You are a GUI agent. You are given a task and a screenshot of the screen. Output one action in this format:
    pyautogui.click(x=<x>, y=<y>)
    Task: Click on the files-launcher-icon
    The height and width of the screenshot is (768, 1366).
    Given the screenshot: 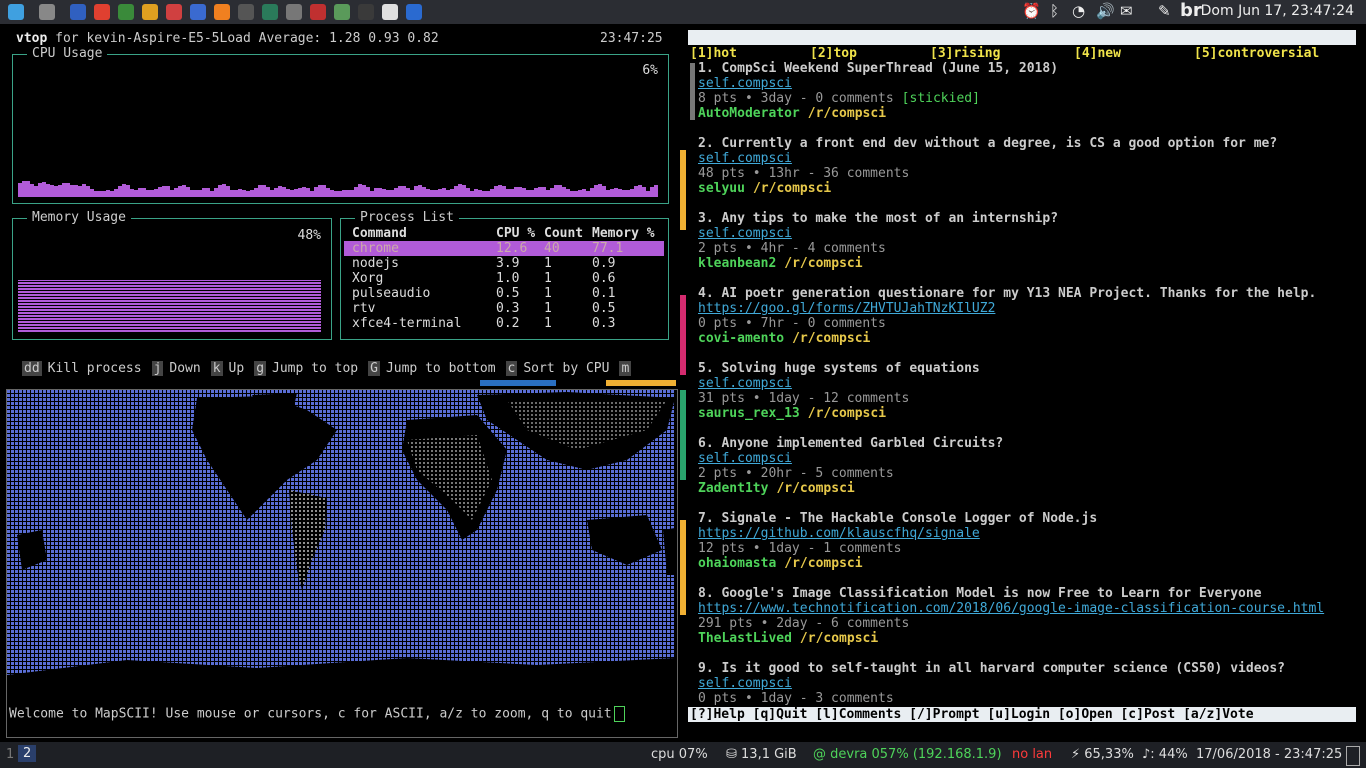 What is the action you would take?
    pyautogui.click(x=16, y=12)
    